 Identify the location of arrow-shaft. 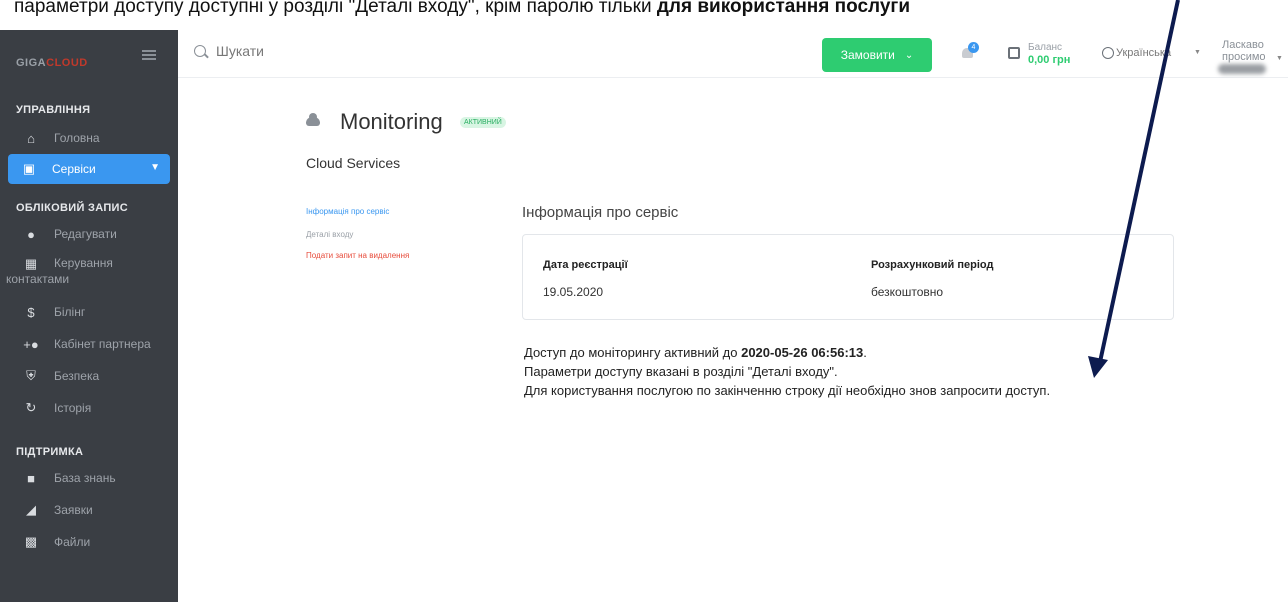
(1139, 181).